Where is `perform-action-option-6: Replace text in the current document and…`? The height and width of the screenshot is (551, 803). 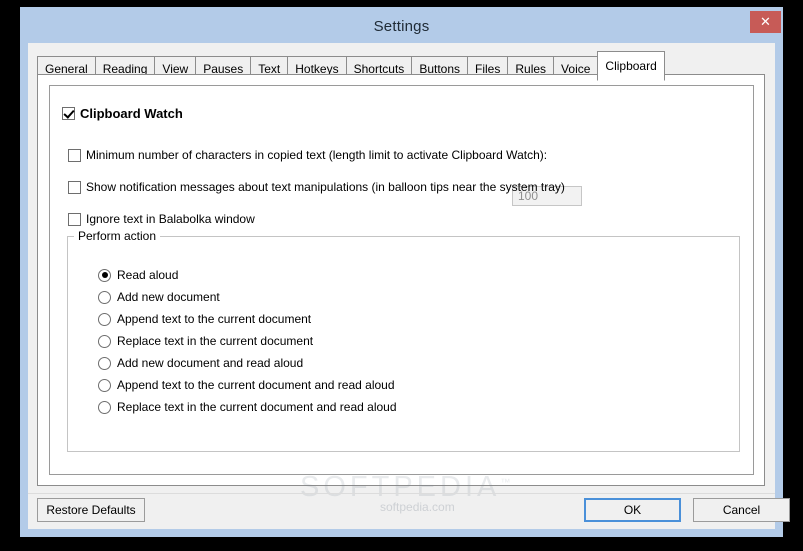
perform-action-option-6: Replace text in the current document and… is located at coordinates (247, 407).